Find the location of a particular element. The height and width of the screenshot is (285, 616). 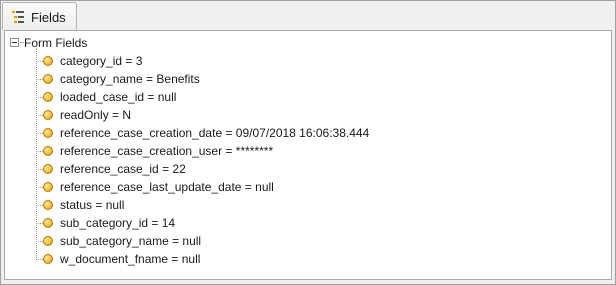

tree-item: readOnly = N is located at coordinates (305, 116).